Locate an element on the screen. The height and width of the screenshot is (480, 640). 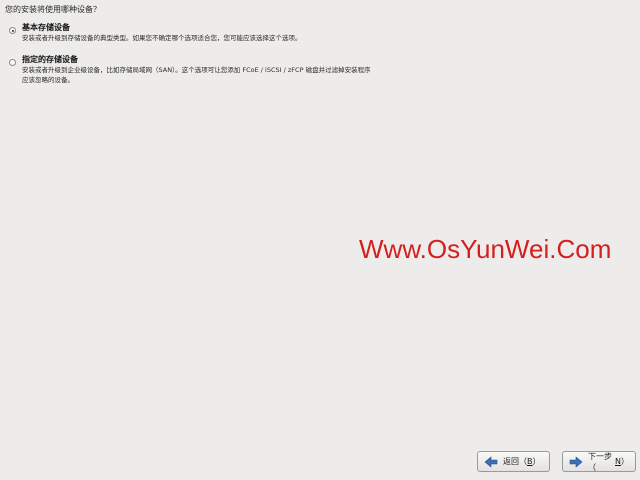
basic-storage-radio is located at coordinates (12, 30).